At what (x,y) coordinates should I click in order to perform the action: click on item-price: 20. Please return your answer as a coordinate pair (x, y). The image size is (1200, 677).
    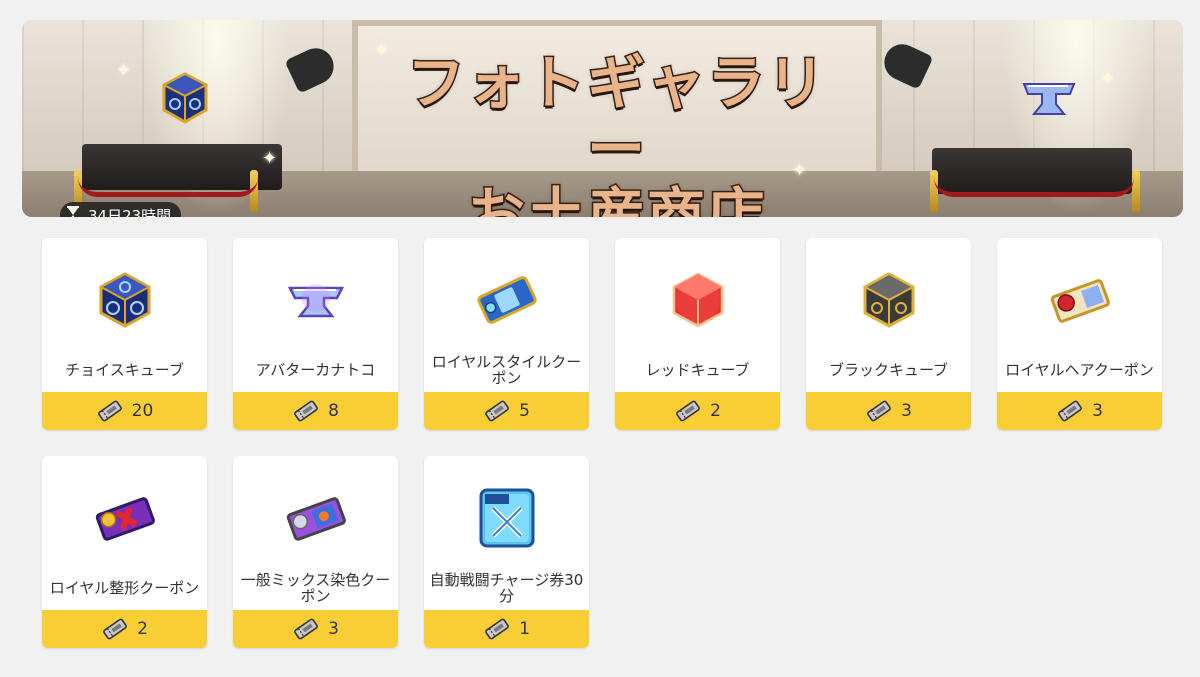
    Looking at the image, I should click on (142, 411).